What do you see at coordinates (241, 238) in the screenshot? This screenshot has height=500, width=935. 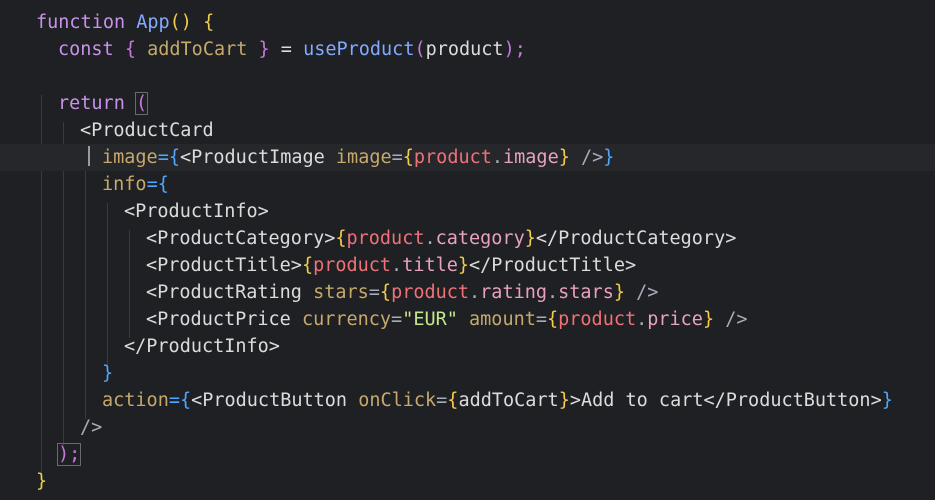 I see `jsx-tag: <ProductCategory>` at bounding box center [241, 238].